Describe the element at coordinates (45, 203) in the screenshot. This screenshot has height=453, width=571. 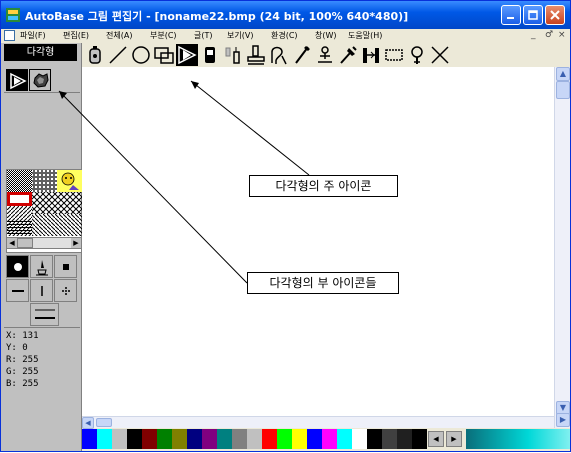
I see `pattern-swatches` at that location.